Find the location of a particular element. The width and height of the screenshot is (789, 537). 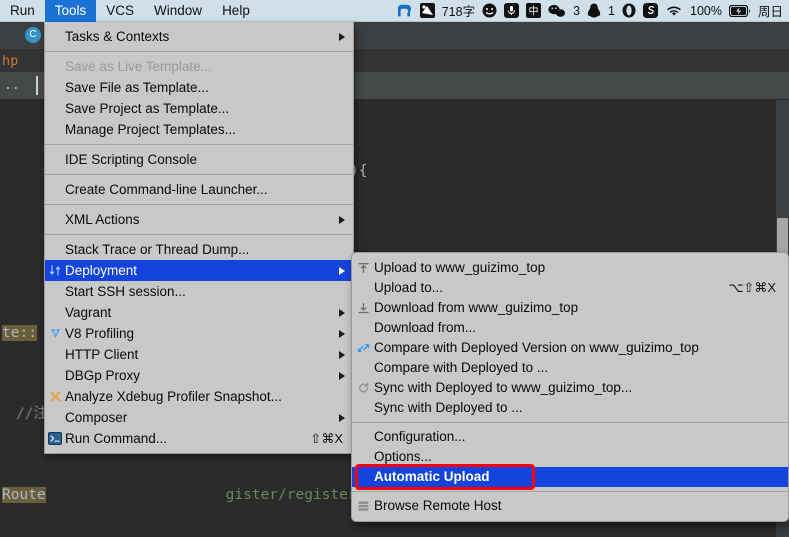

find-input-value: .. is located at coordinates (10, 85).